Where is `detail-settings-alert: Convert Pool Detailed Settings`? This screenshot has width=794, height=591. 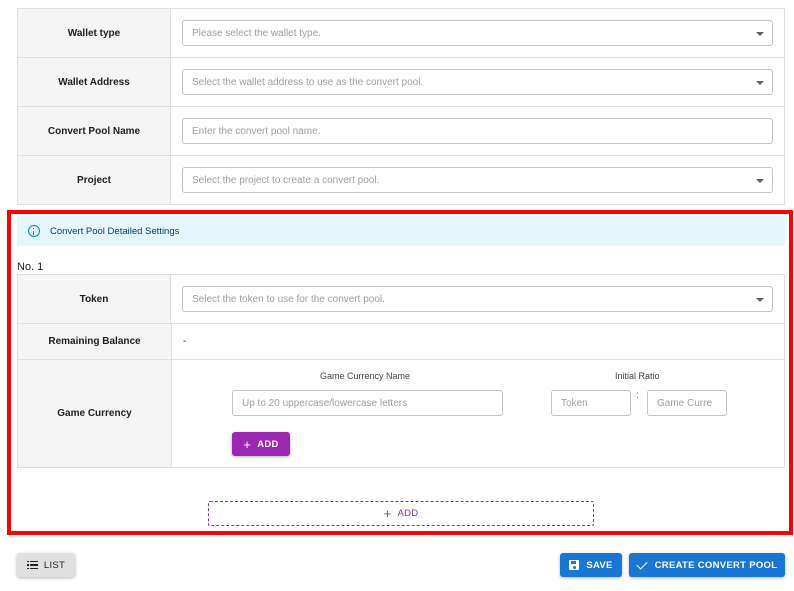
detail-settings-alert: Convert Pool Detailed Settings is located at coordinates (401, 231).